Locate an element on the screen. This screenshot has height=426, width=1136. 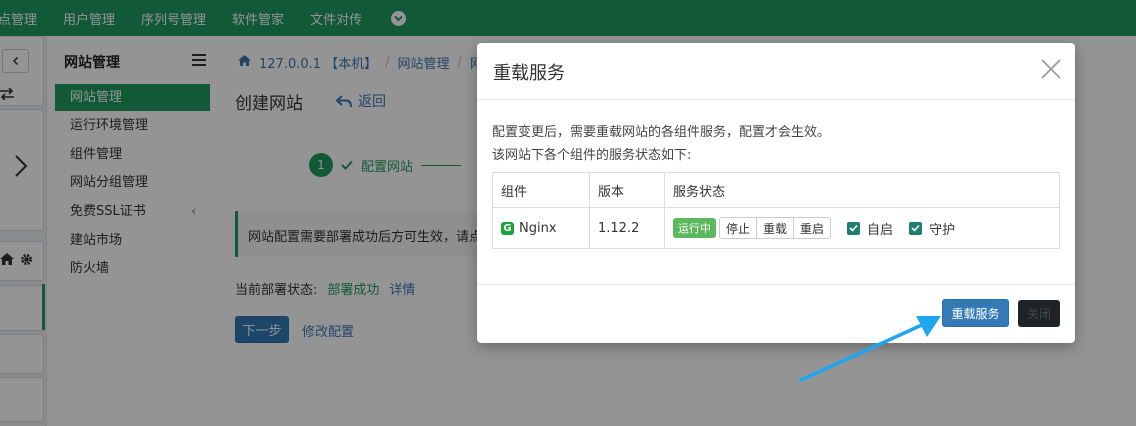
column-header-version: 版本 is located at coordinates (627, 190).